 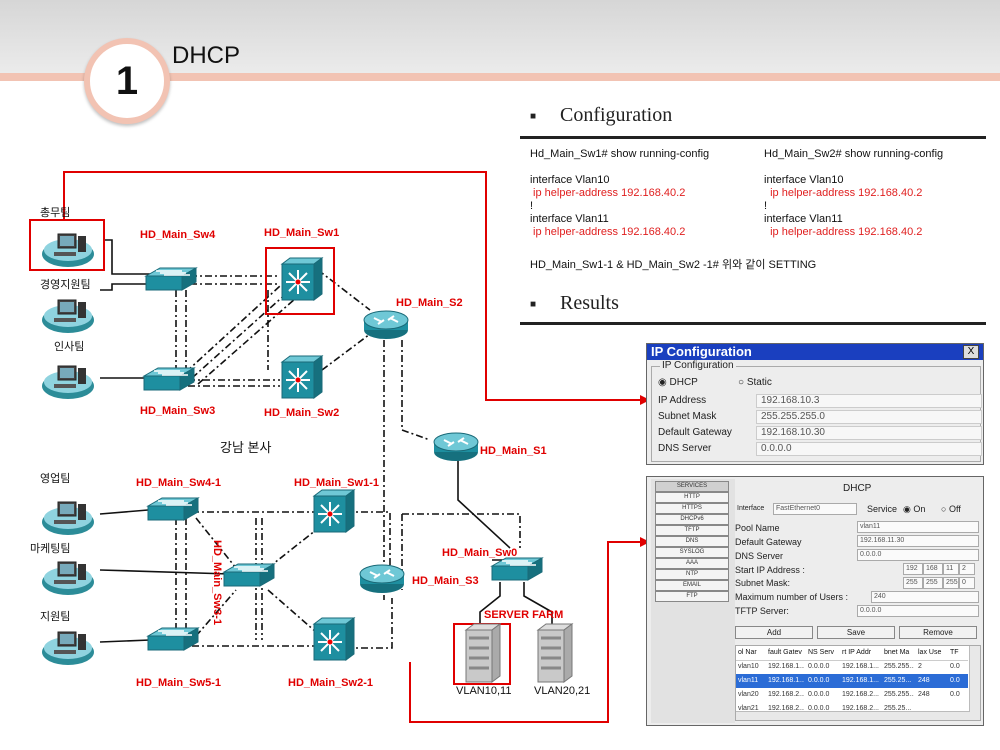 I want to click on label-s3: HD_Main_S3, so click(x=445, y=581).